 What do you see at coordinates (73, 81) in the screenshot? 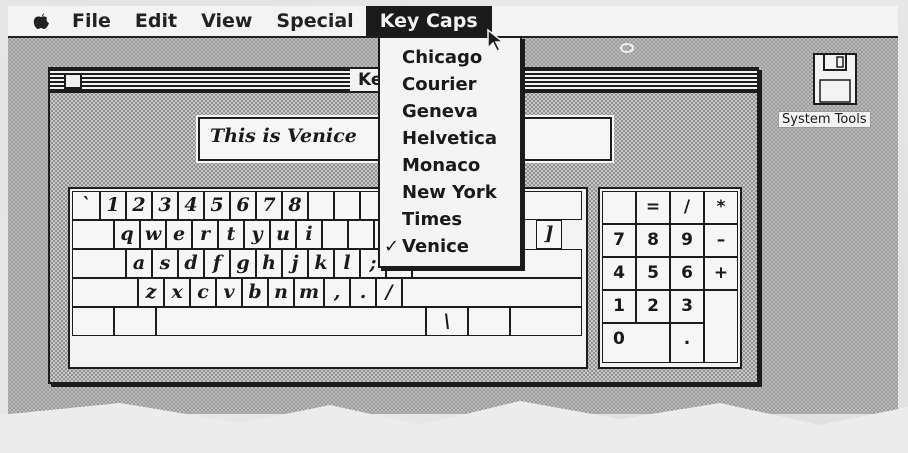
I see `close-box` at bounding box center [73, 81].